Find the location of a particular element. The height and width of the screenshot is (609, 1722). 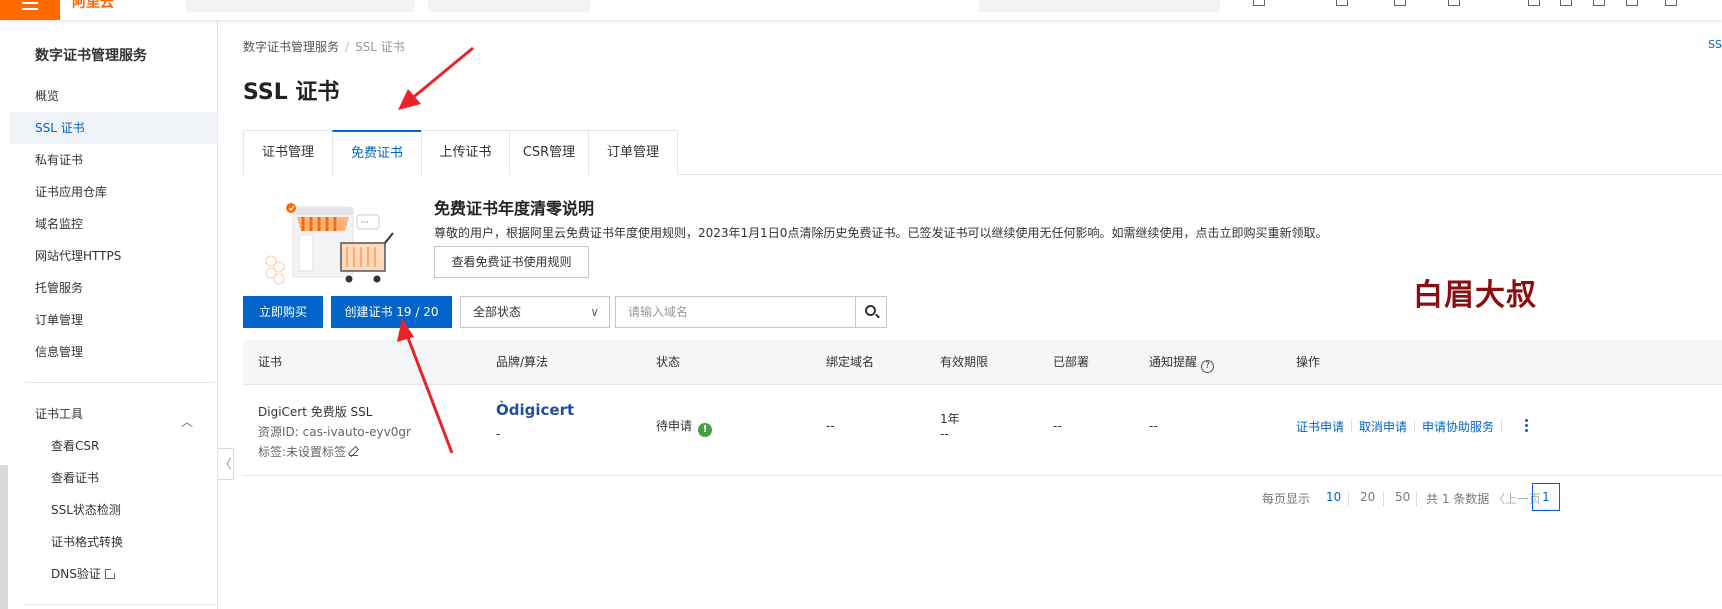

search-button is located at coordinates (871, 312).